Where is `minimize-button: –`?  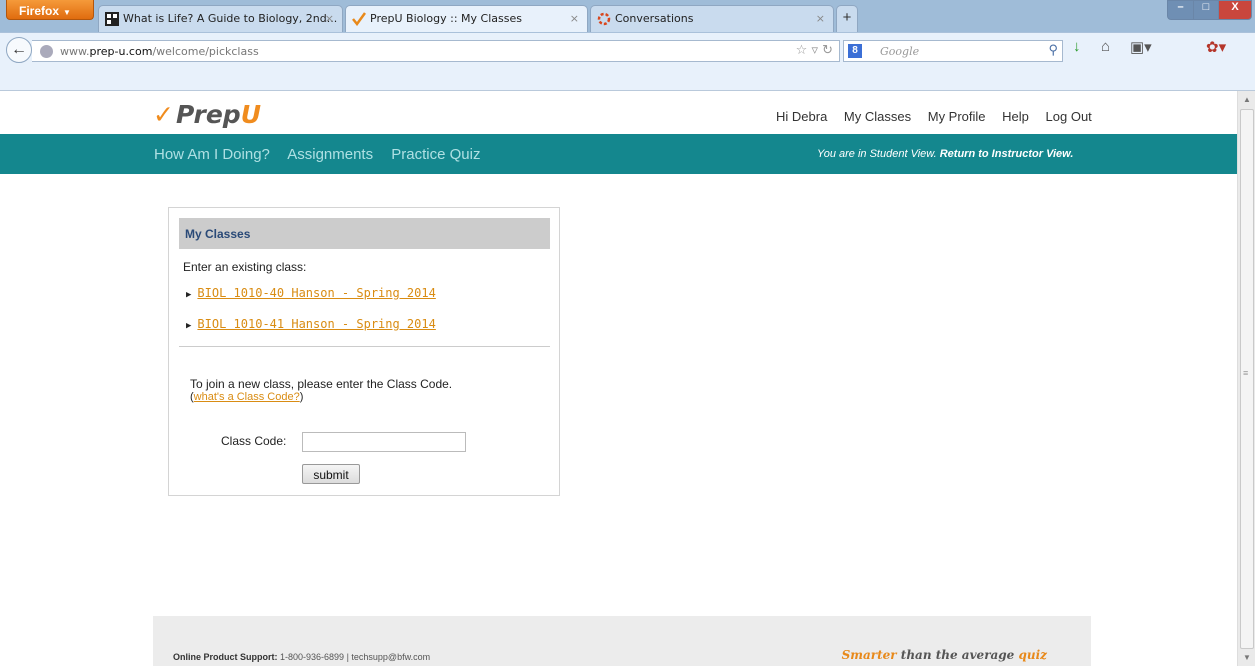
minimize-button: – is located at coordinates (1180, 10).